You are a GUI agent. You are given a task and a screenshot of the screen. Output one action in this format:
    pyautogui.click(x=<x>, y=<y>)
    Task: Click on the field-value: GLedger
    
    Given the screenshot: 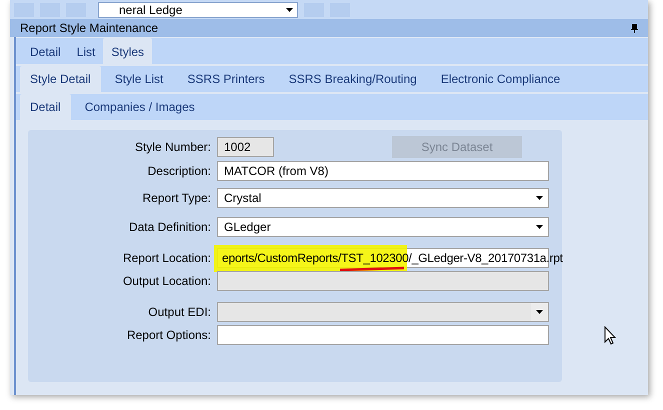 What is the action you would take?
    pyautogui.click(x=247, y=227)
    